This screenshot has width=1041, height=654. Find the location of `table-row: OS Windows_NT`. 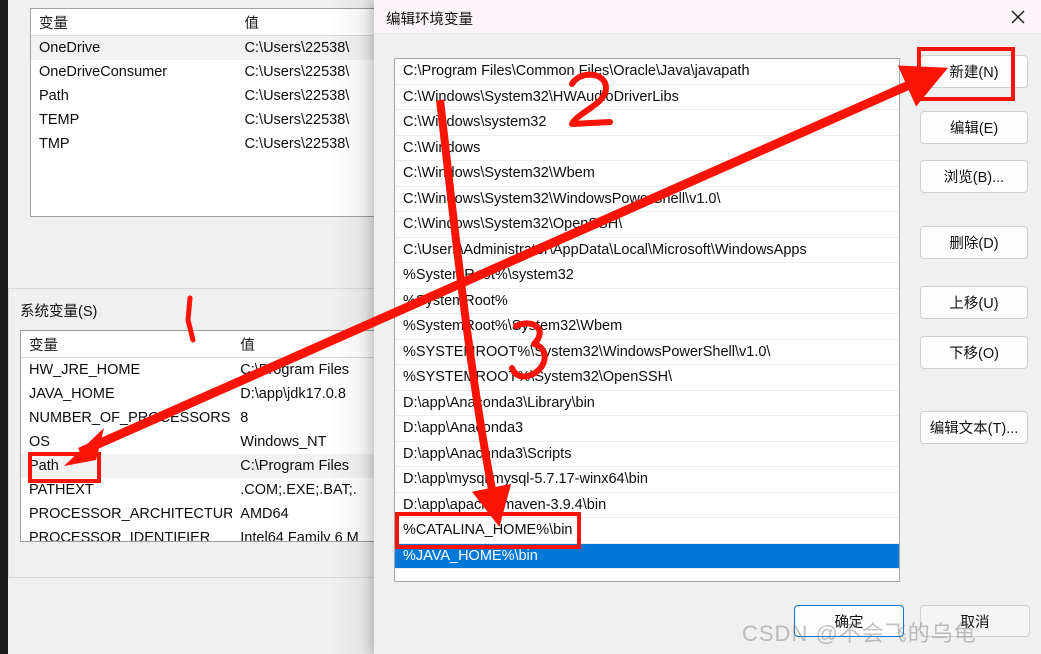

table-row: OS Windows_NT is located at coordinates (206, 442).